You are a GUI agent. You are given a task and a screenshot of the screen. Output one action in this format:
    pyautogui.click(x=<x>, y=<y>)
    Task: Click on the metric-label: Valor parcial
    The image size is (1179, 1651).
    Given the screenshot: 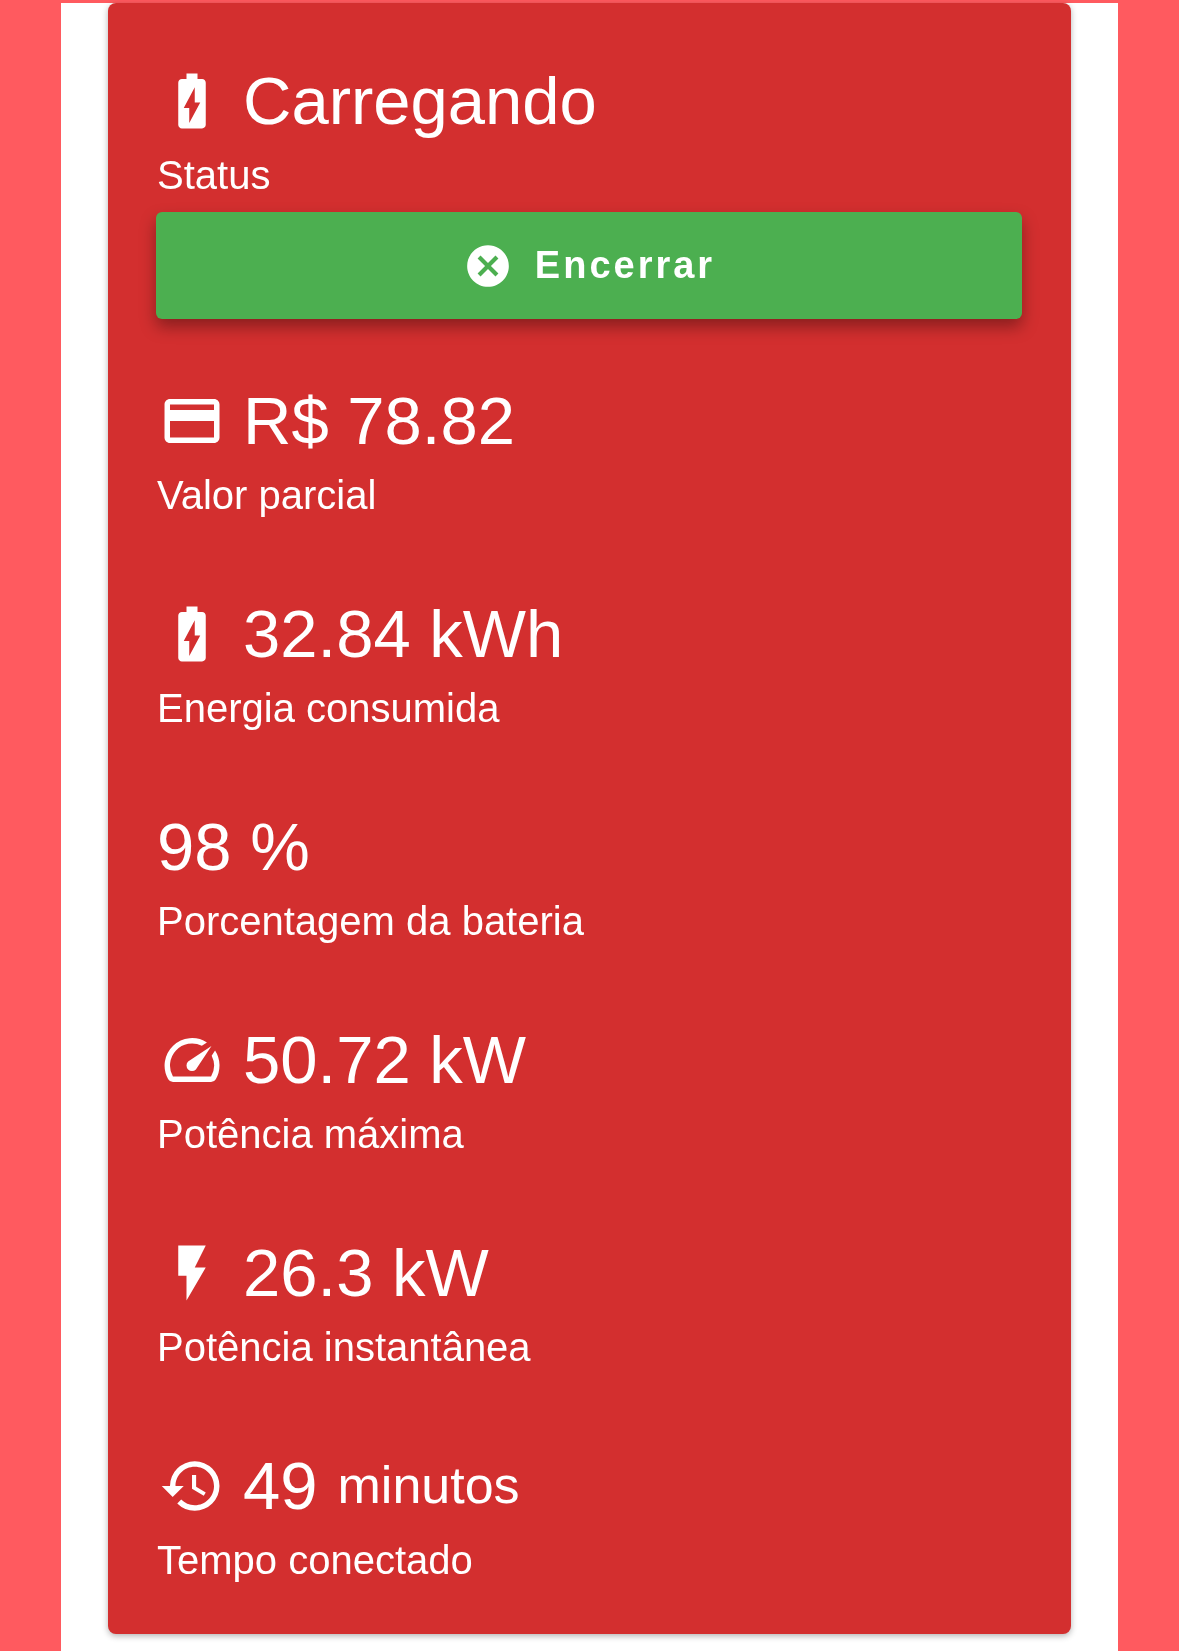 What is the action you would take?
    pyautogui.click(x=267, y=495)
    